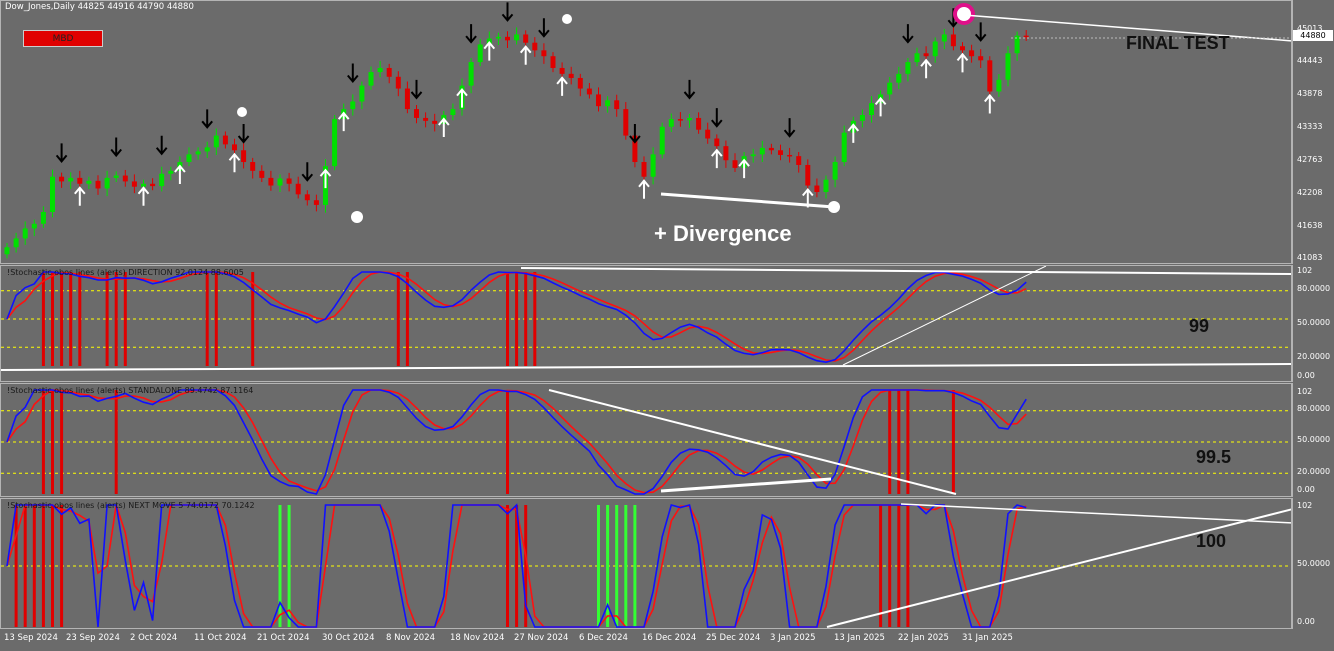 Image resolution: width=1334 pixels, height=651 pixels. What do you see at coordinates (733, 638) in the screenshot?
I see `date-label: 25 Dec 2024` at bounding box center [733, 638].